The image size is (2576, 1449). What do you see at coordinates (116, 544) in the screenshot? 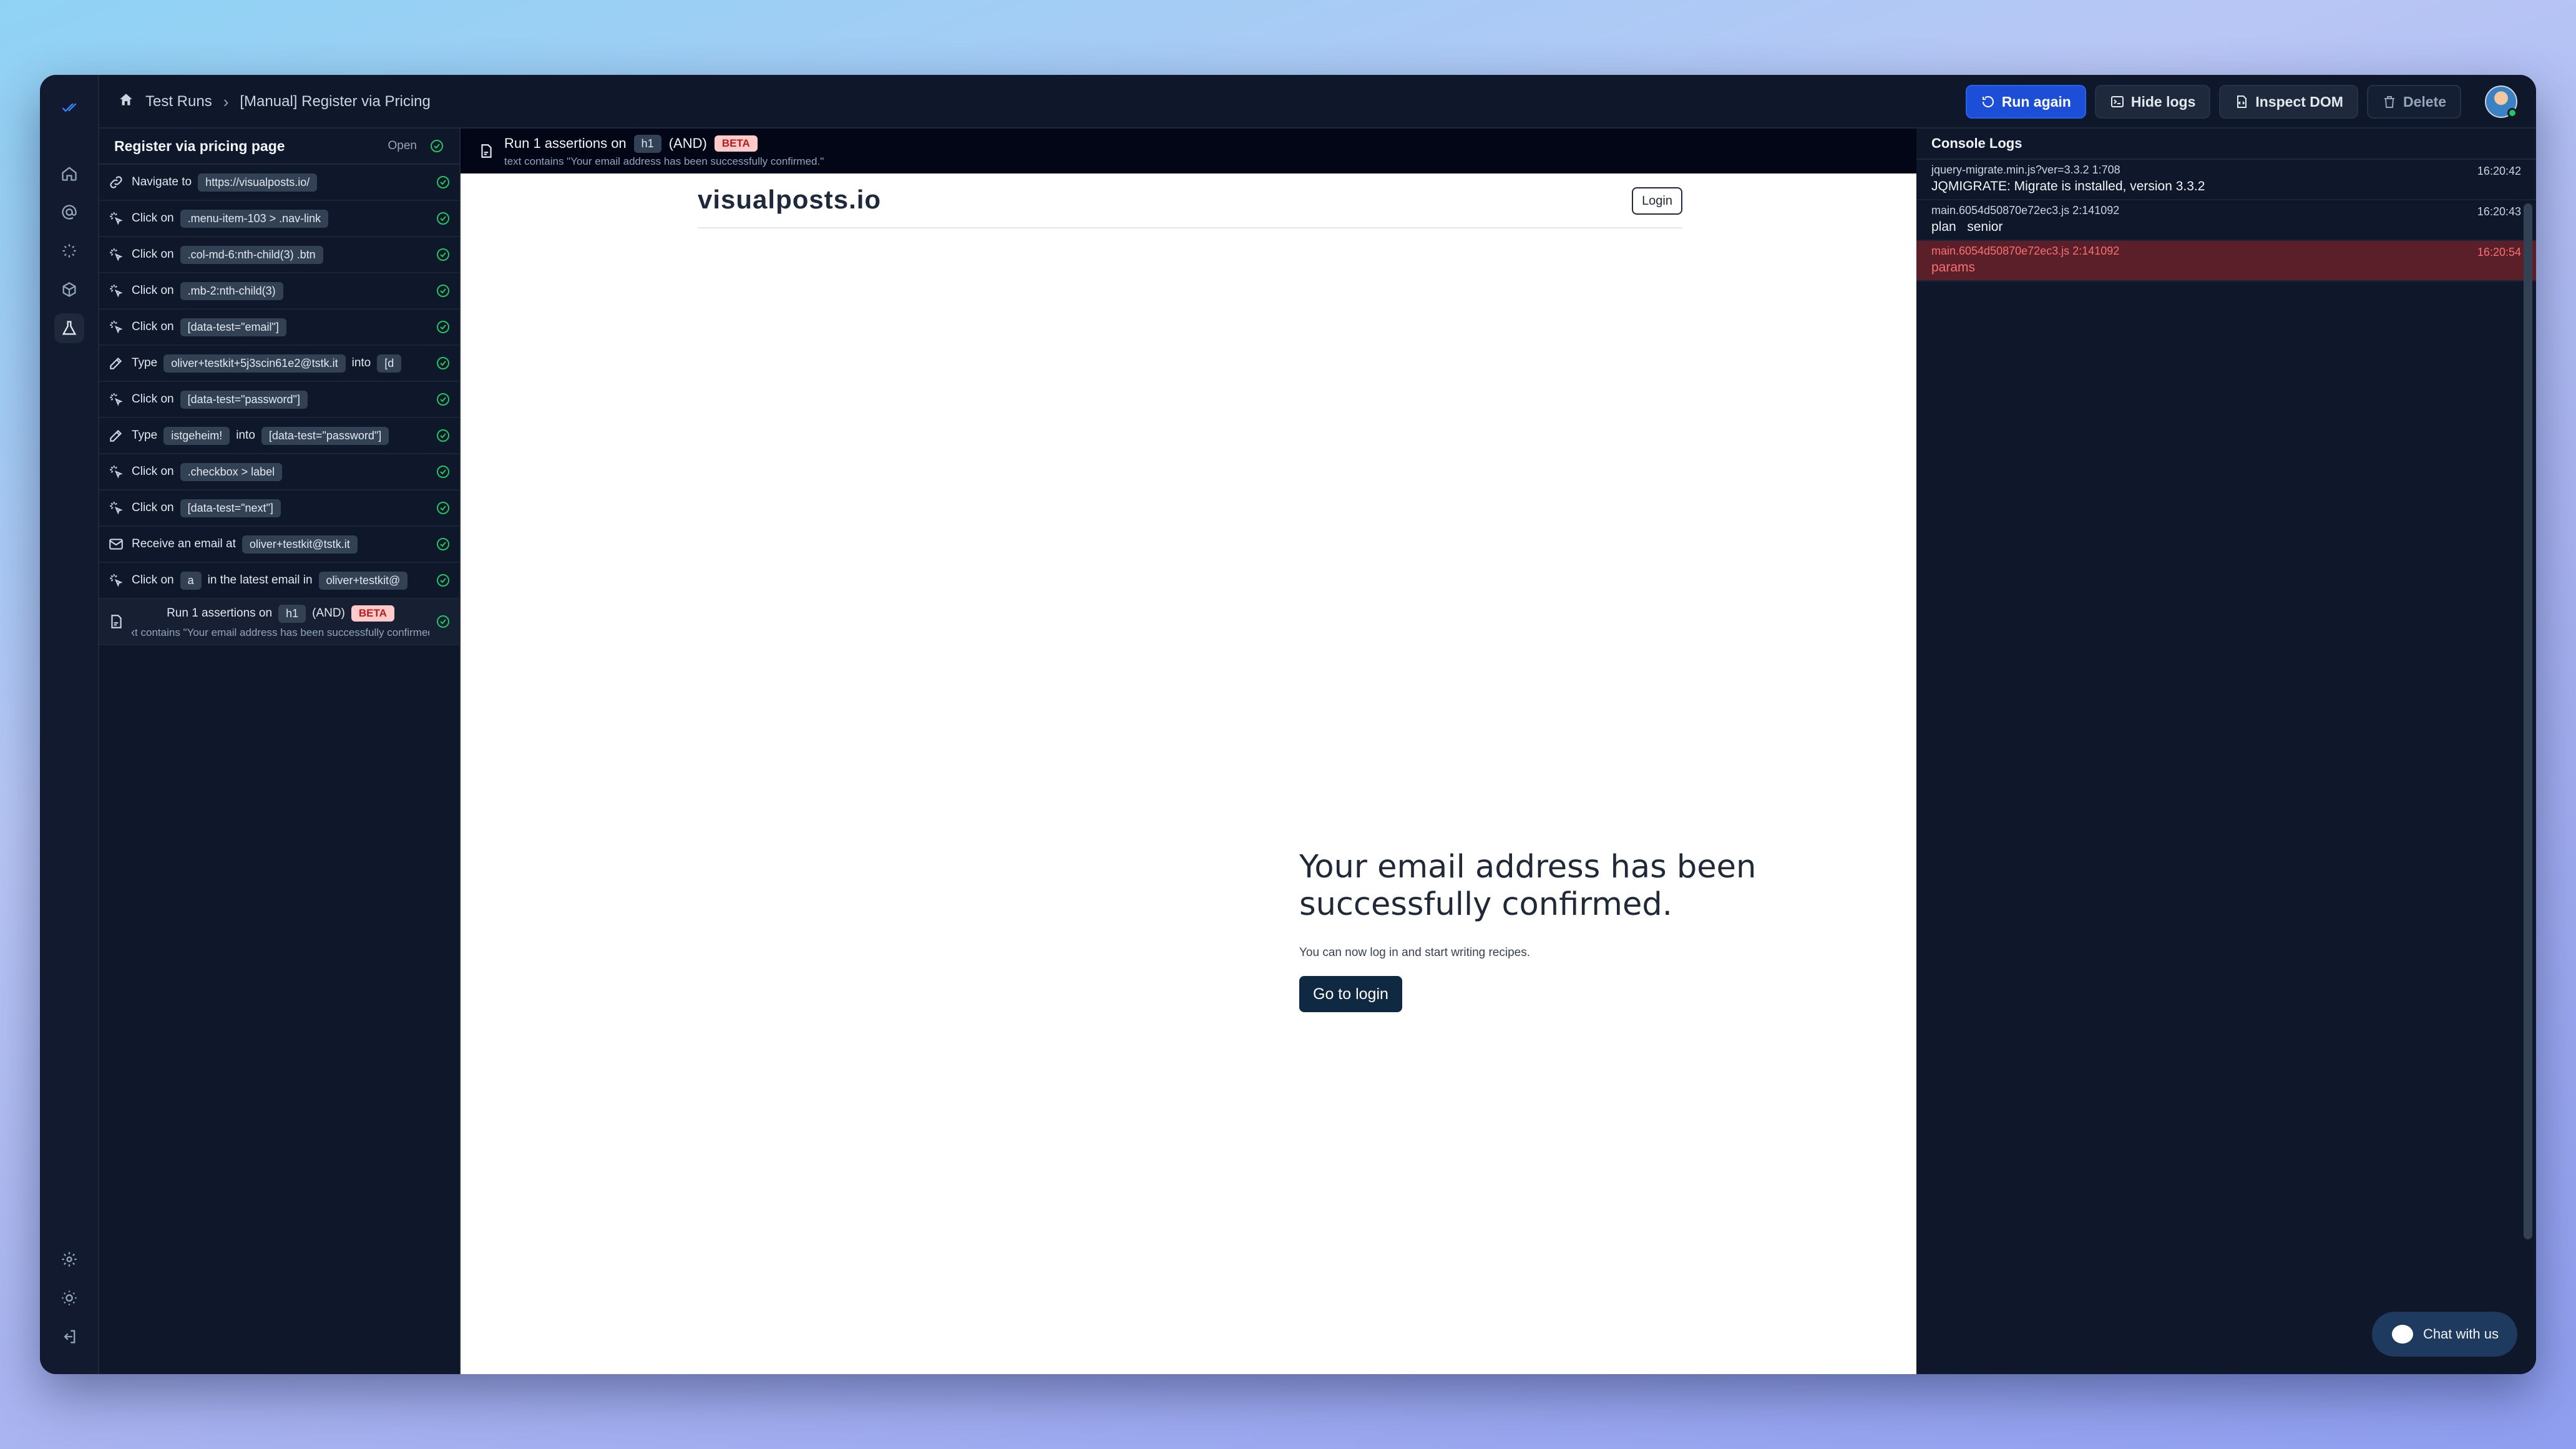
I see `mail-icon` at bounding box center [116, 544].